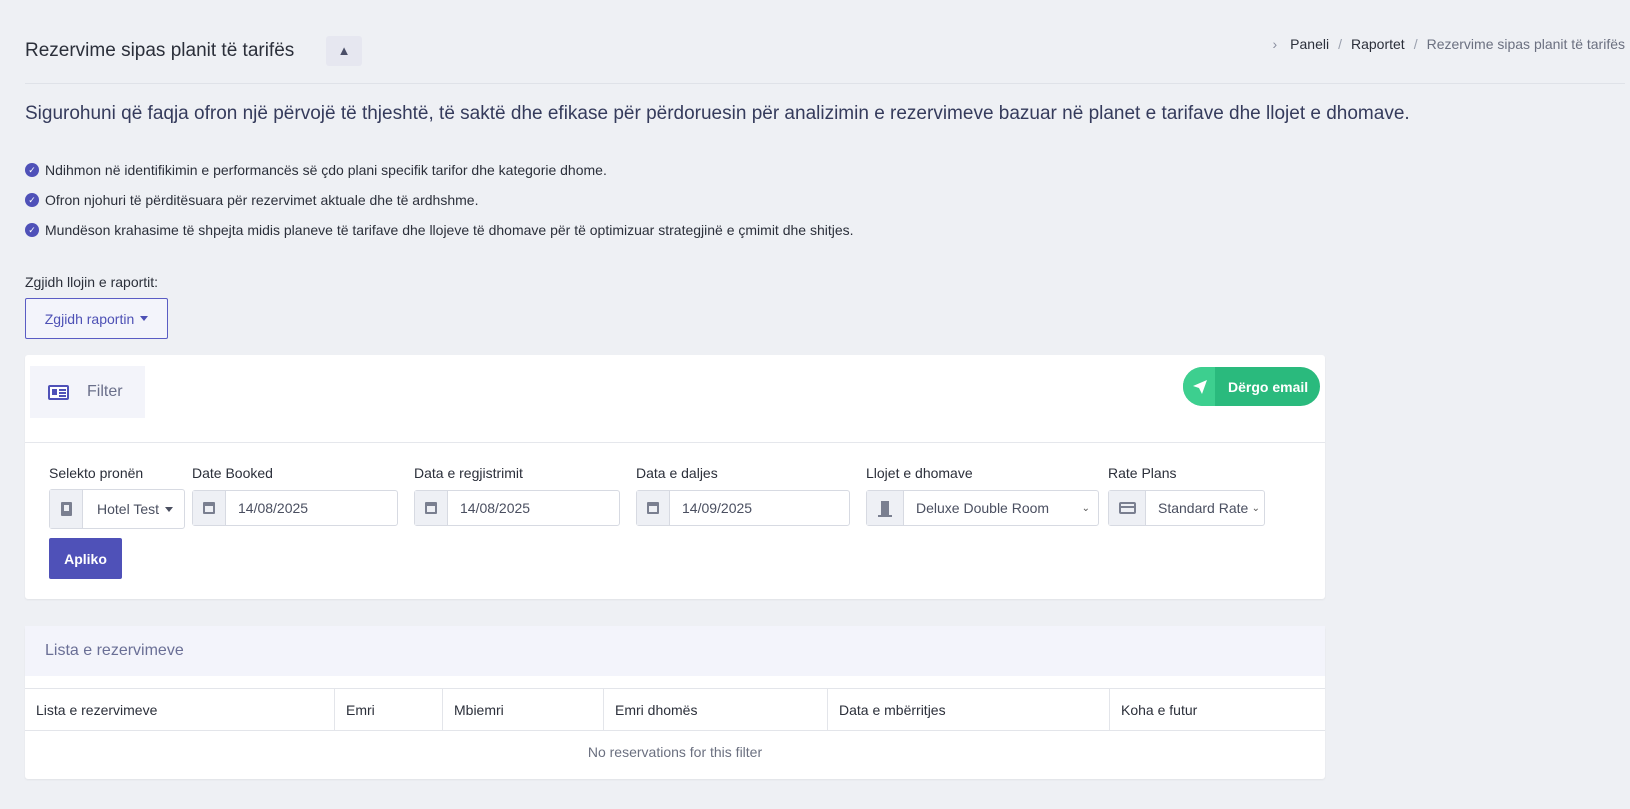  I want to click on column-header: Data e mbërritjes, so click(969, 709).